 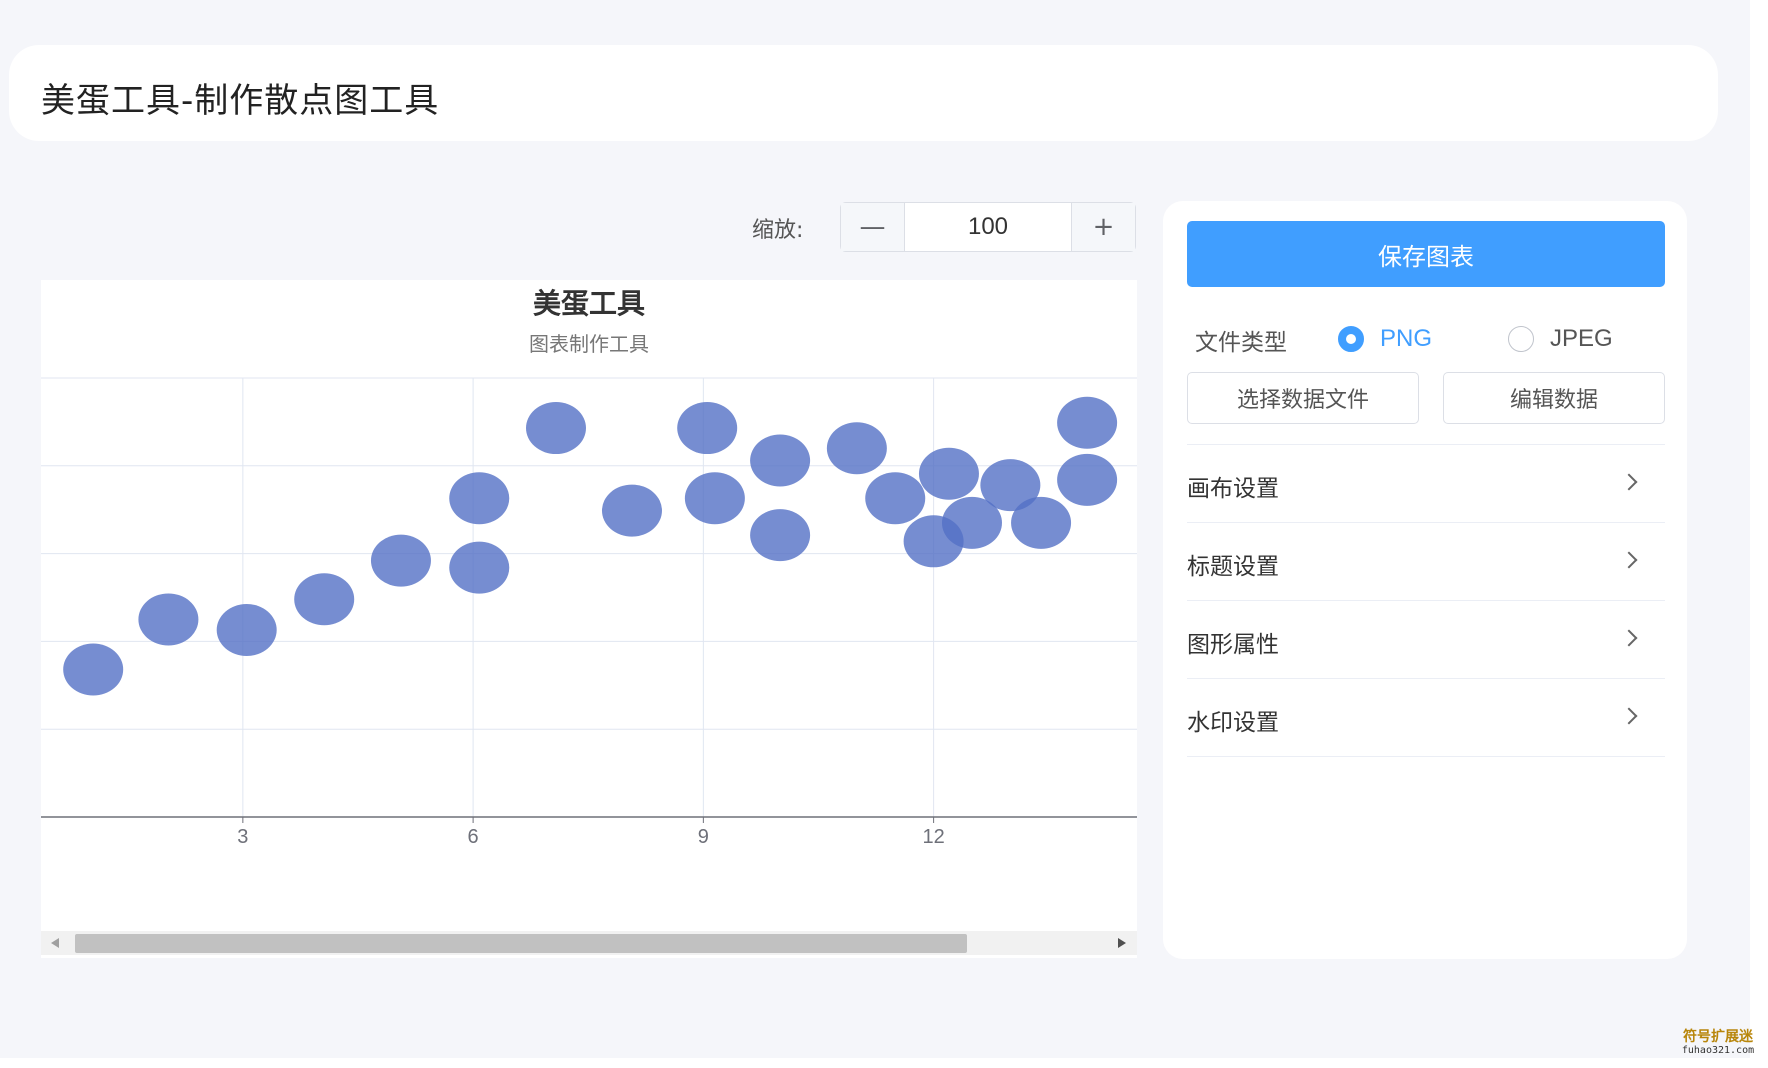 I want to click on zoom-label: 缩放:, so click(x=778, y=230).